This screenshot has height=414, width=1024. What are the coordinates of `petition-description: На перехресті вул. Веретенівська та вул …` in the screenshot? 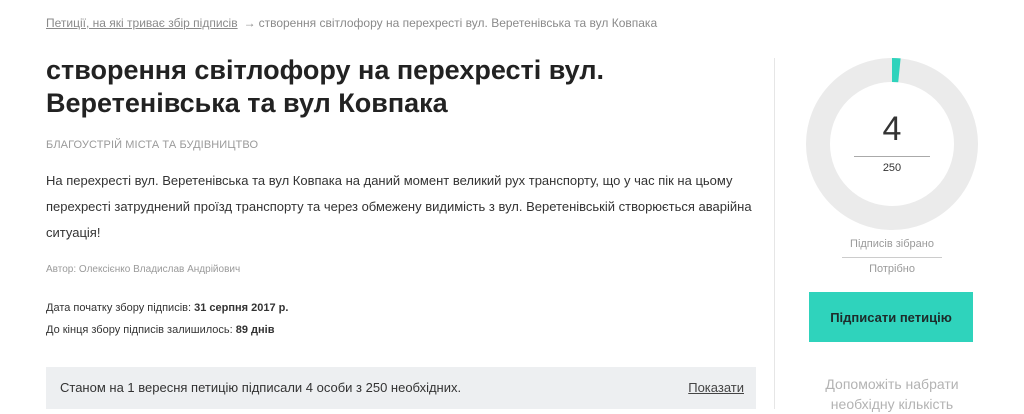 It's located at (399, 206).